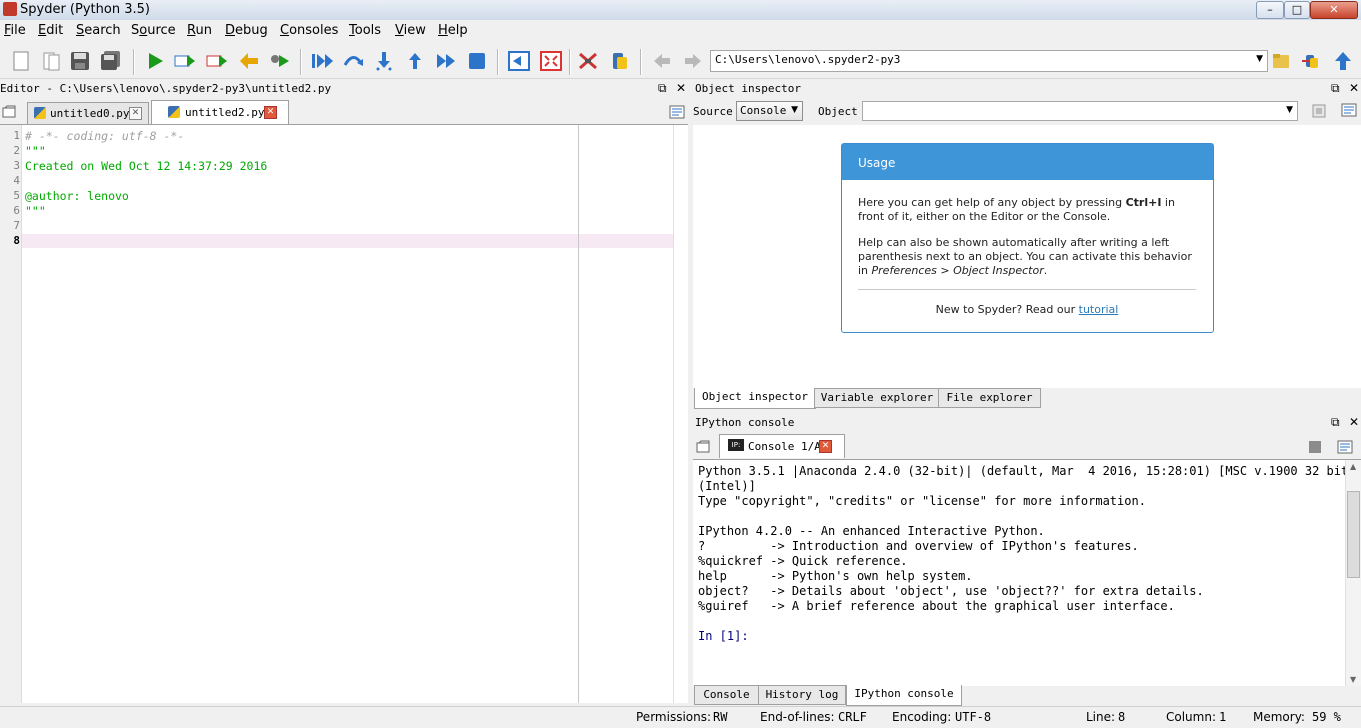  I want to click on tab-console: Console, so click(726, 695).